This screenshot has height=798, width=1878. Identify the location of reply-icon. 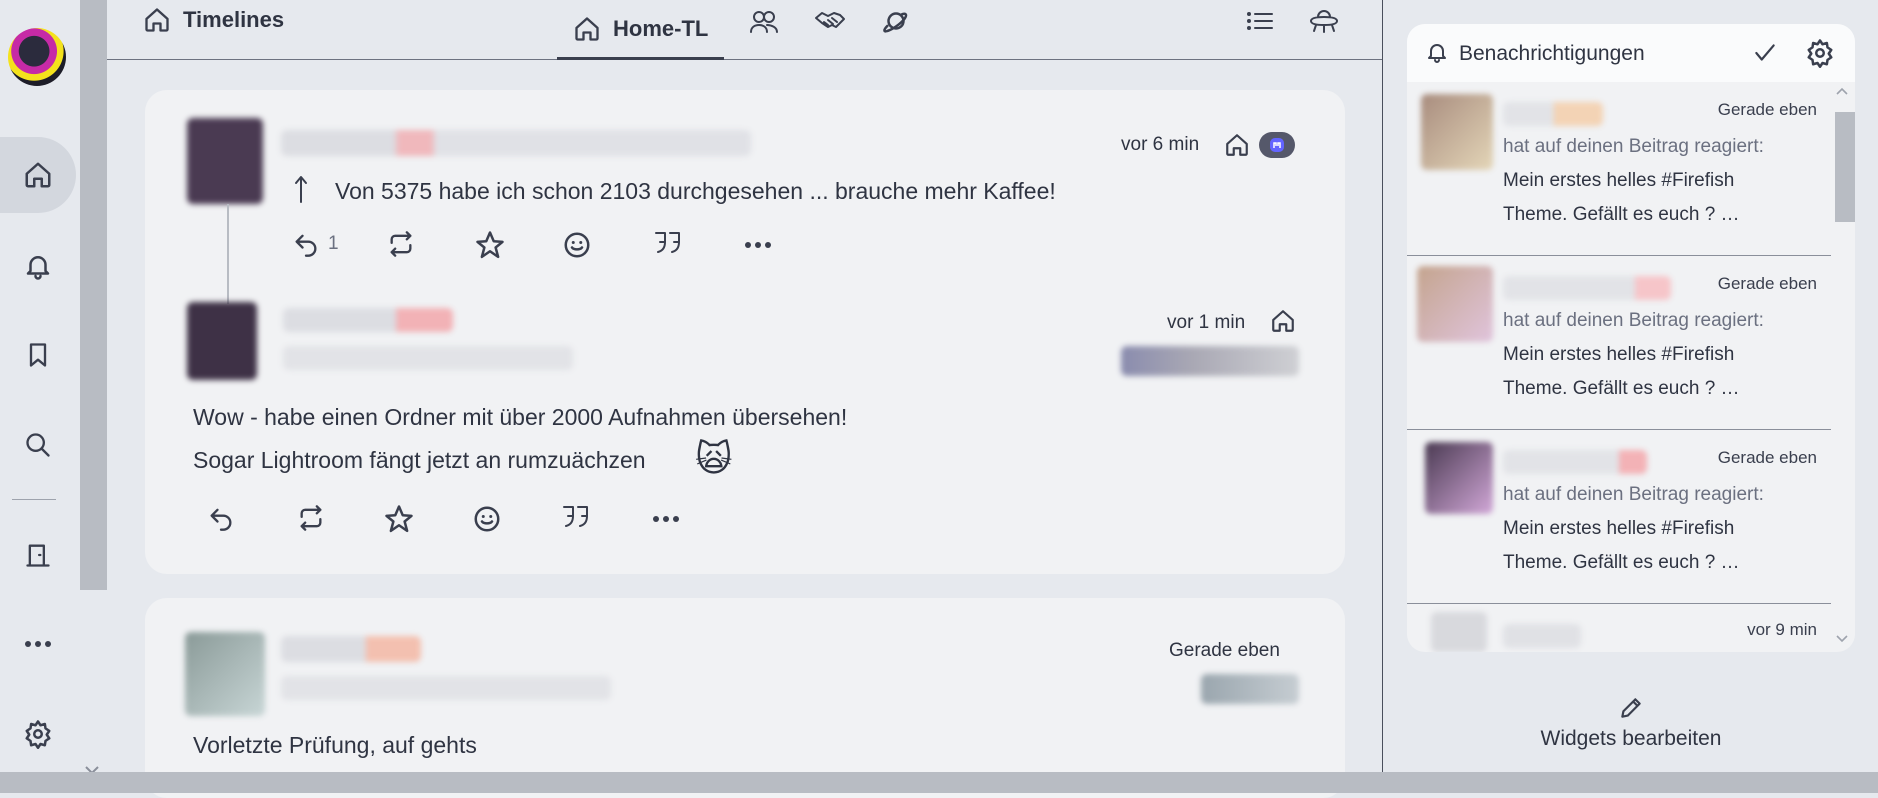
(221, 519).